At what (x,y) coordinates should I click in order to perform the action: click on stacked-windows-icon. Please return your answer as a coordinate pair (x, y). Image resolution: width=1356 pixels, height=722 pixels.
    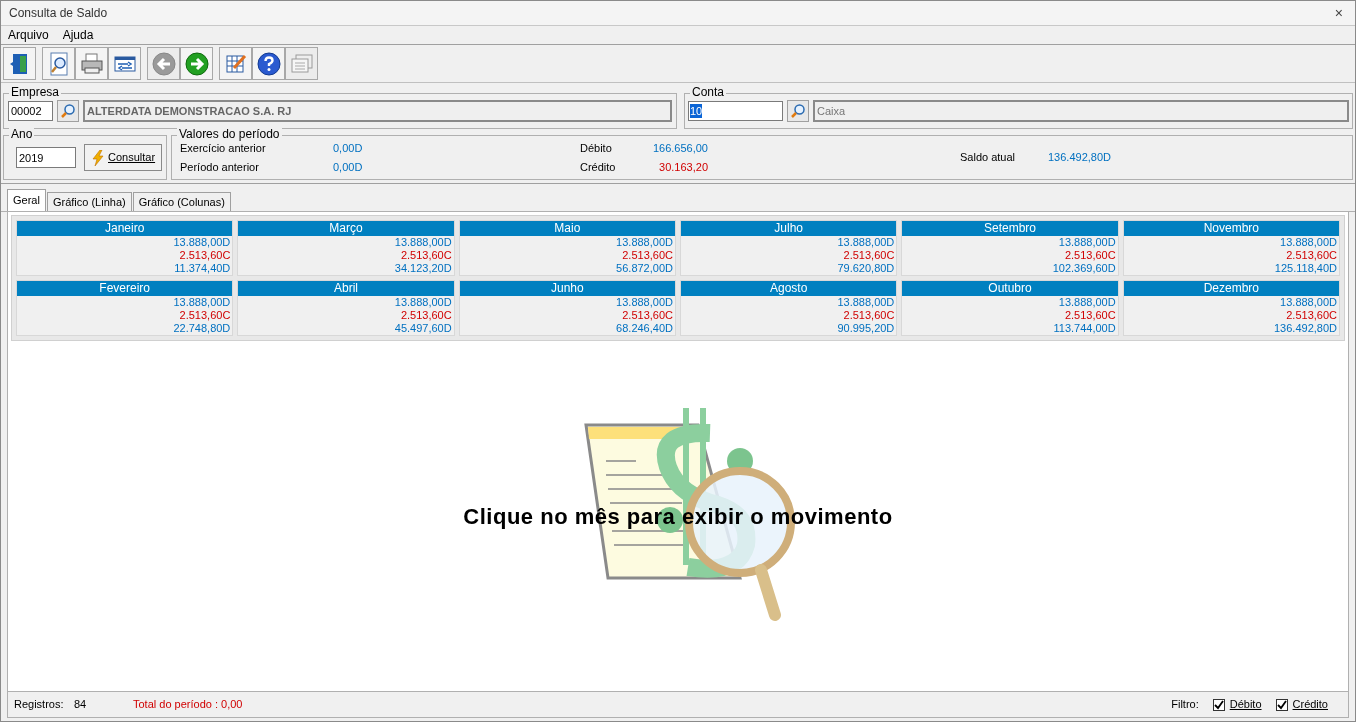
    Looking at the image, I should click on (301, 63).